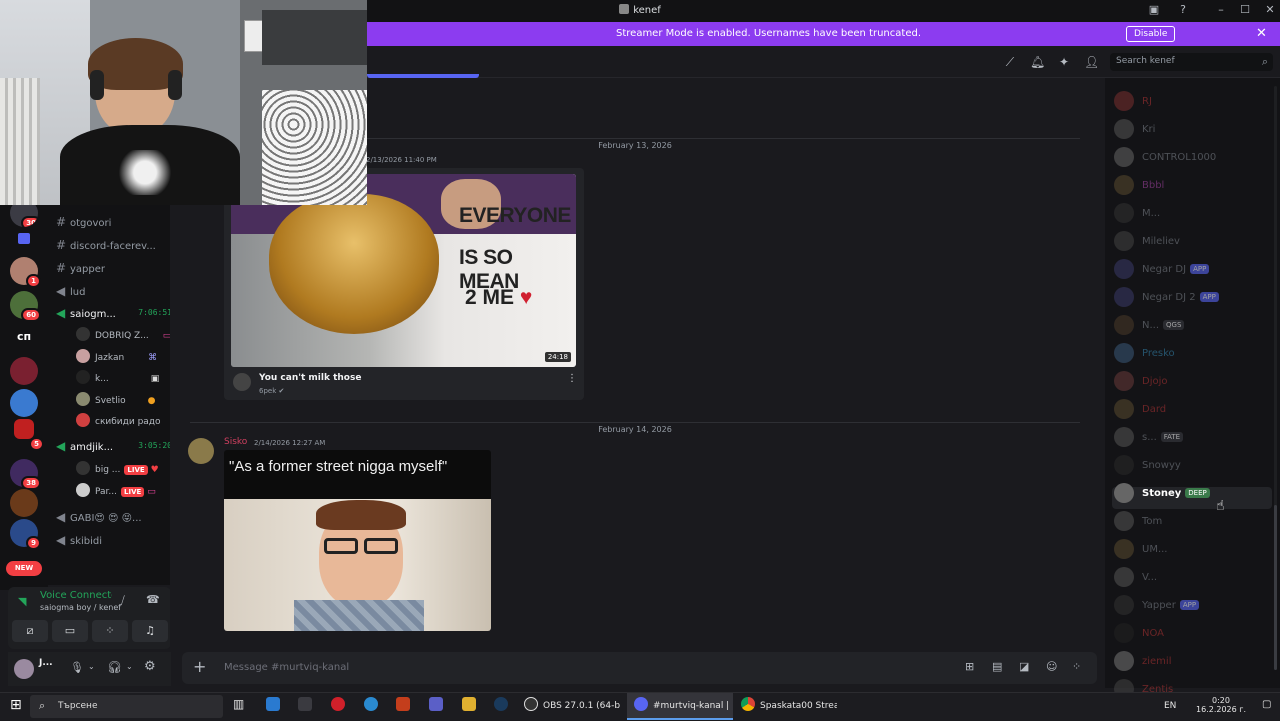 The image size is (1280, 721). What do you see at coordinates (310, 378) in the screenshot?
I see `video-title: You can't milk those` at bounding box center [310, 378].